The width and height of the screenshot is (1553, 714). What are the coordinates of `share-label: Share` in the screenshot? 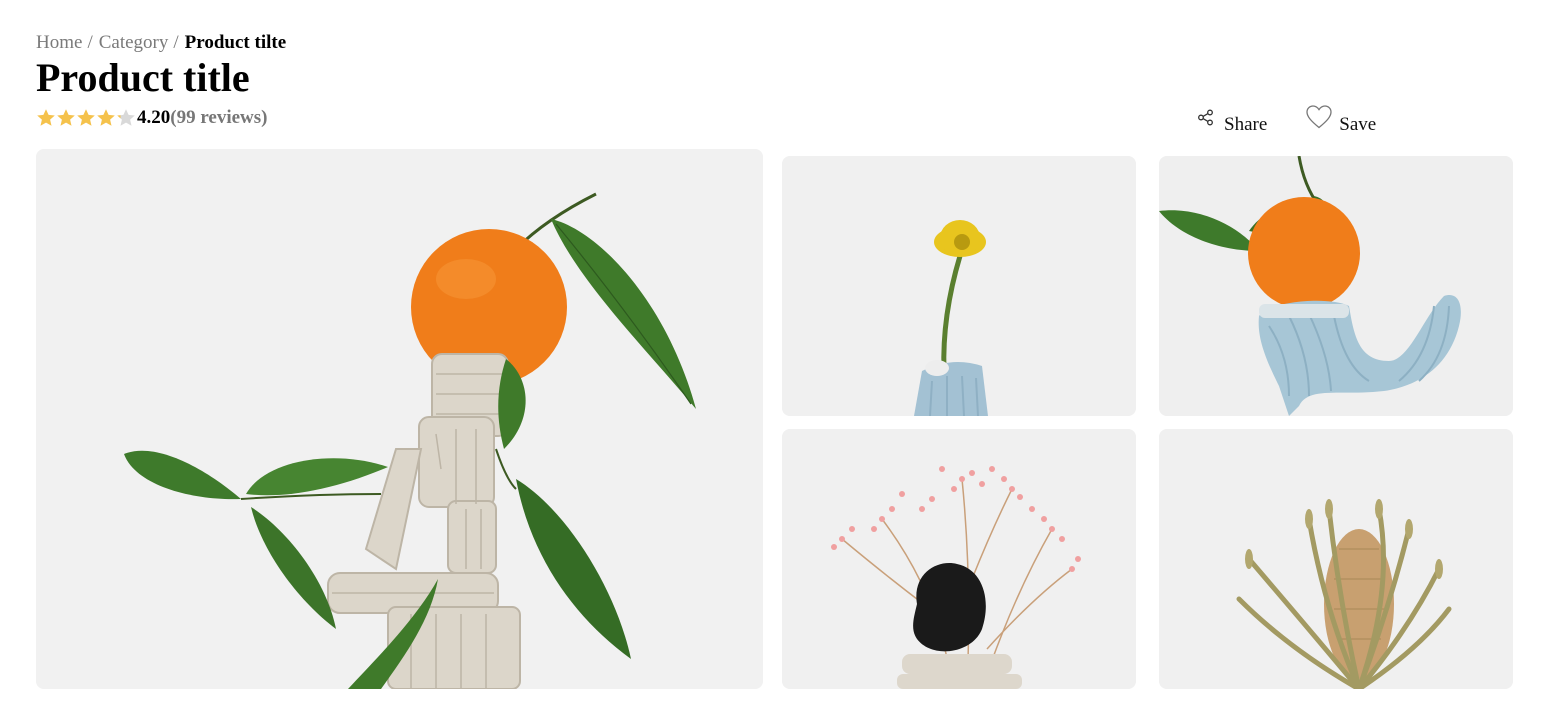 It's located at (1246, 124).